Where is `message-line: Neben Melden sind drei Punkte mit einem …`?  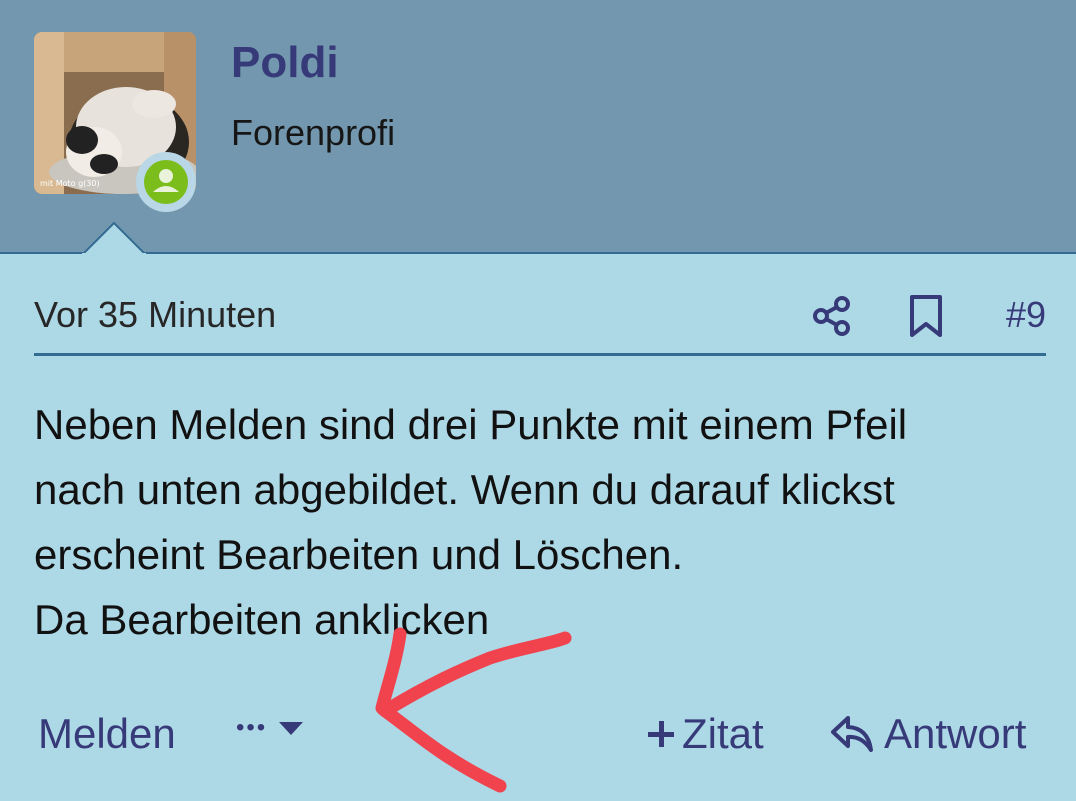
message-line: Neben Melden sind drei Punkte mit einem … is located at coordinates (471, 424).